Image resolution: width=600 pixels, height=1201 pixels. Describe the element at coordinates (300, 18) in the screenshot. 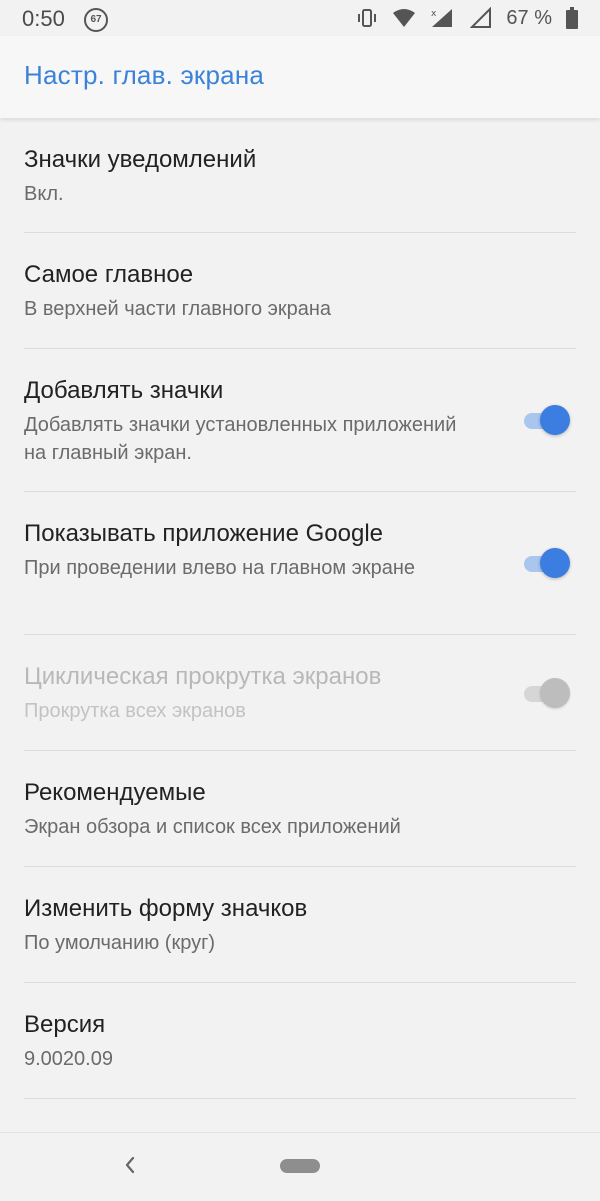

I see `status-bar: 0:50 67 x 67 %` at that location.